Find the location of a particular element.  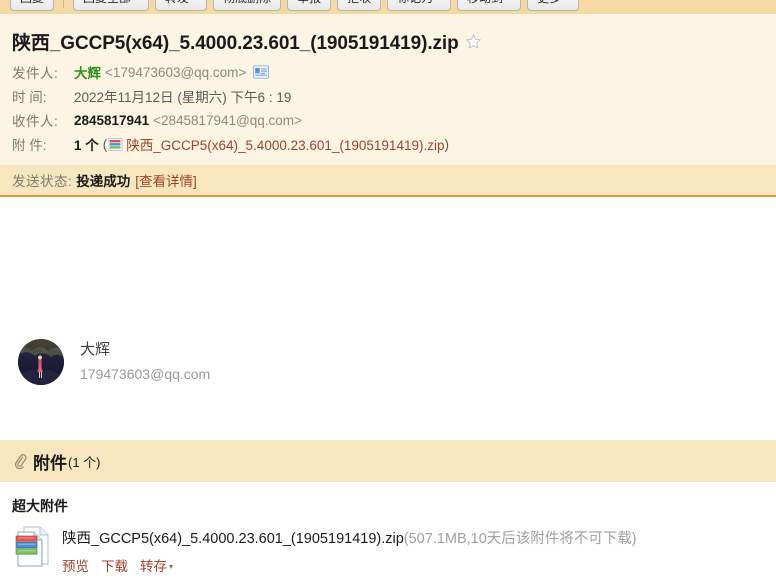

sender-contact-card: 大辉 179473603@qq.com is located at coordinates (114, 362).